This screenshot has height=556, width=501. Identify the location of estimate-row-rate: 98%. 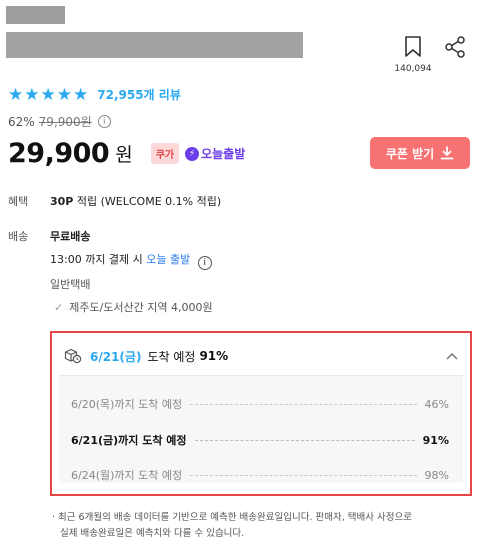
(436, 475).